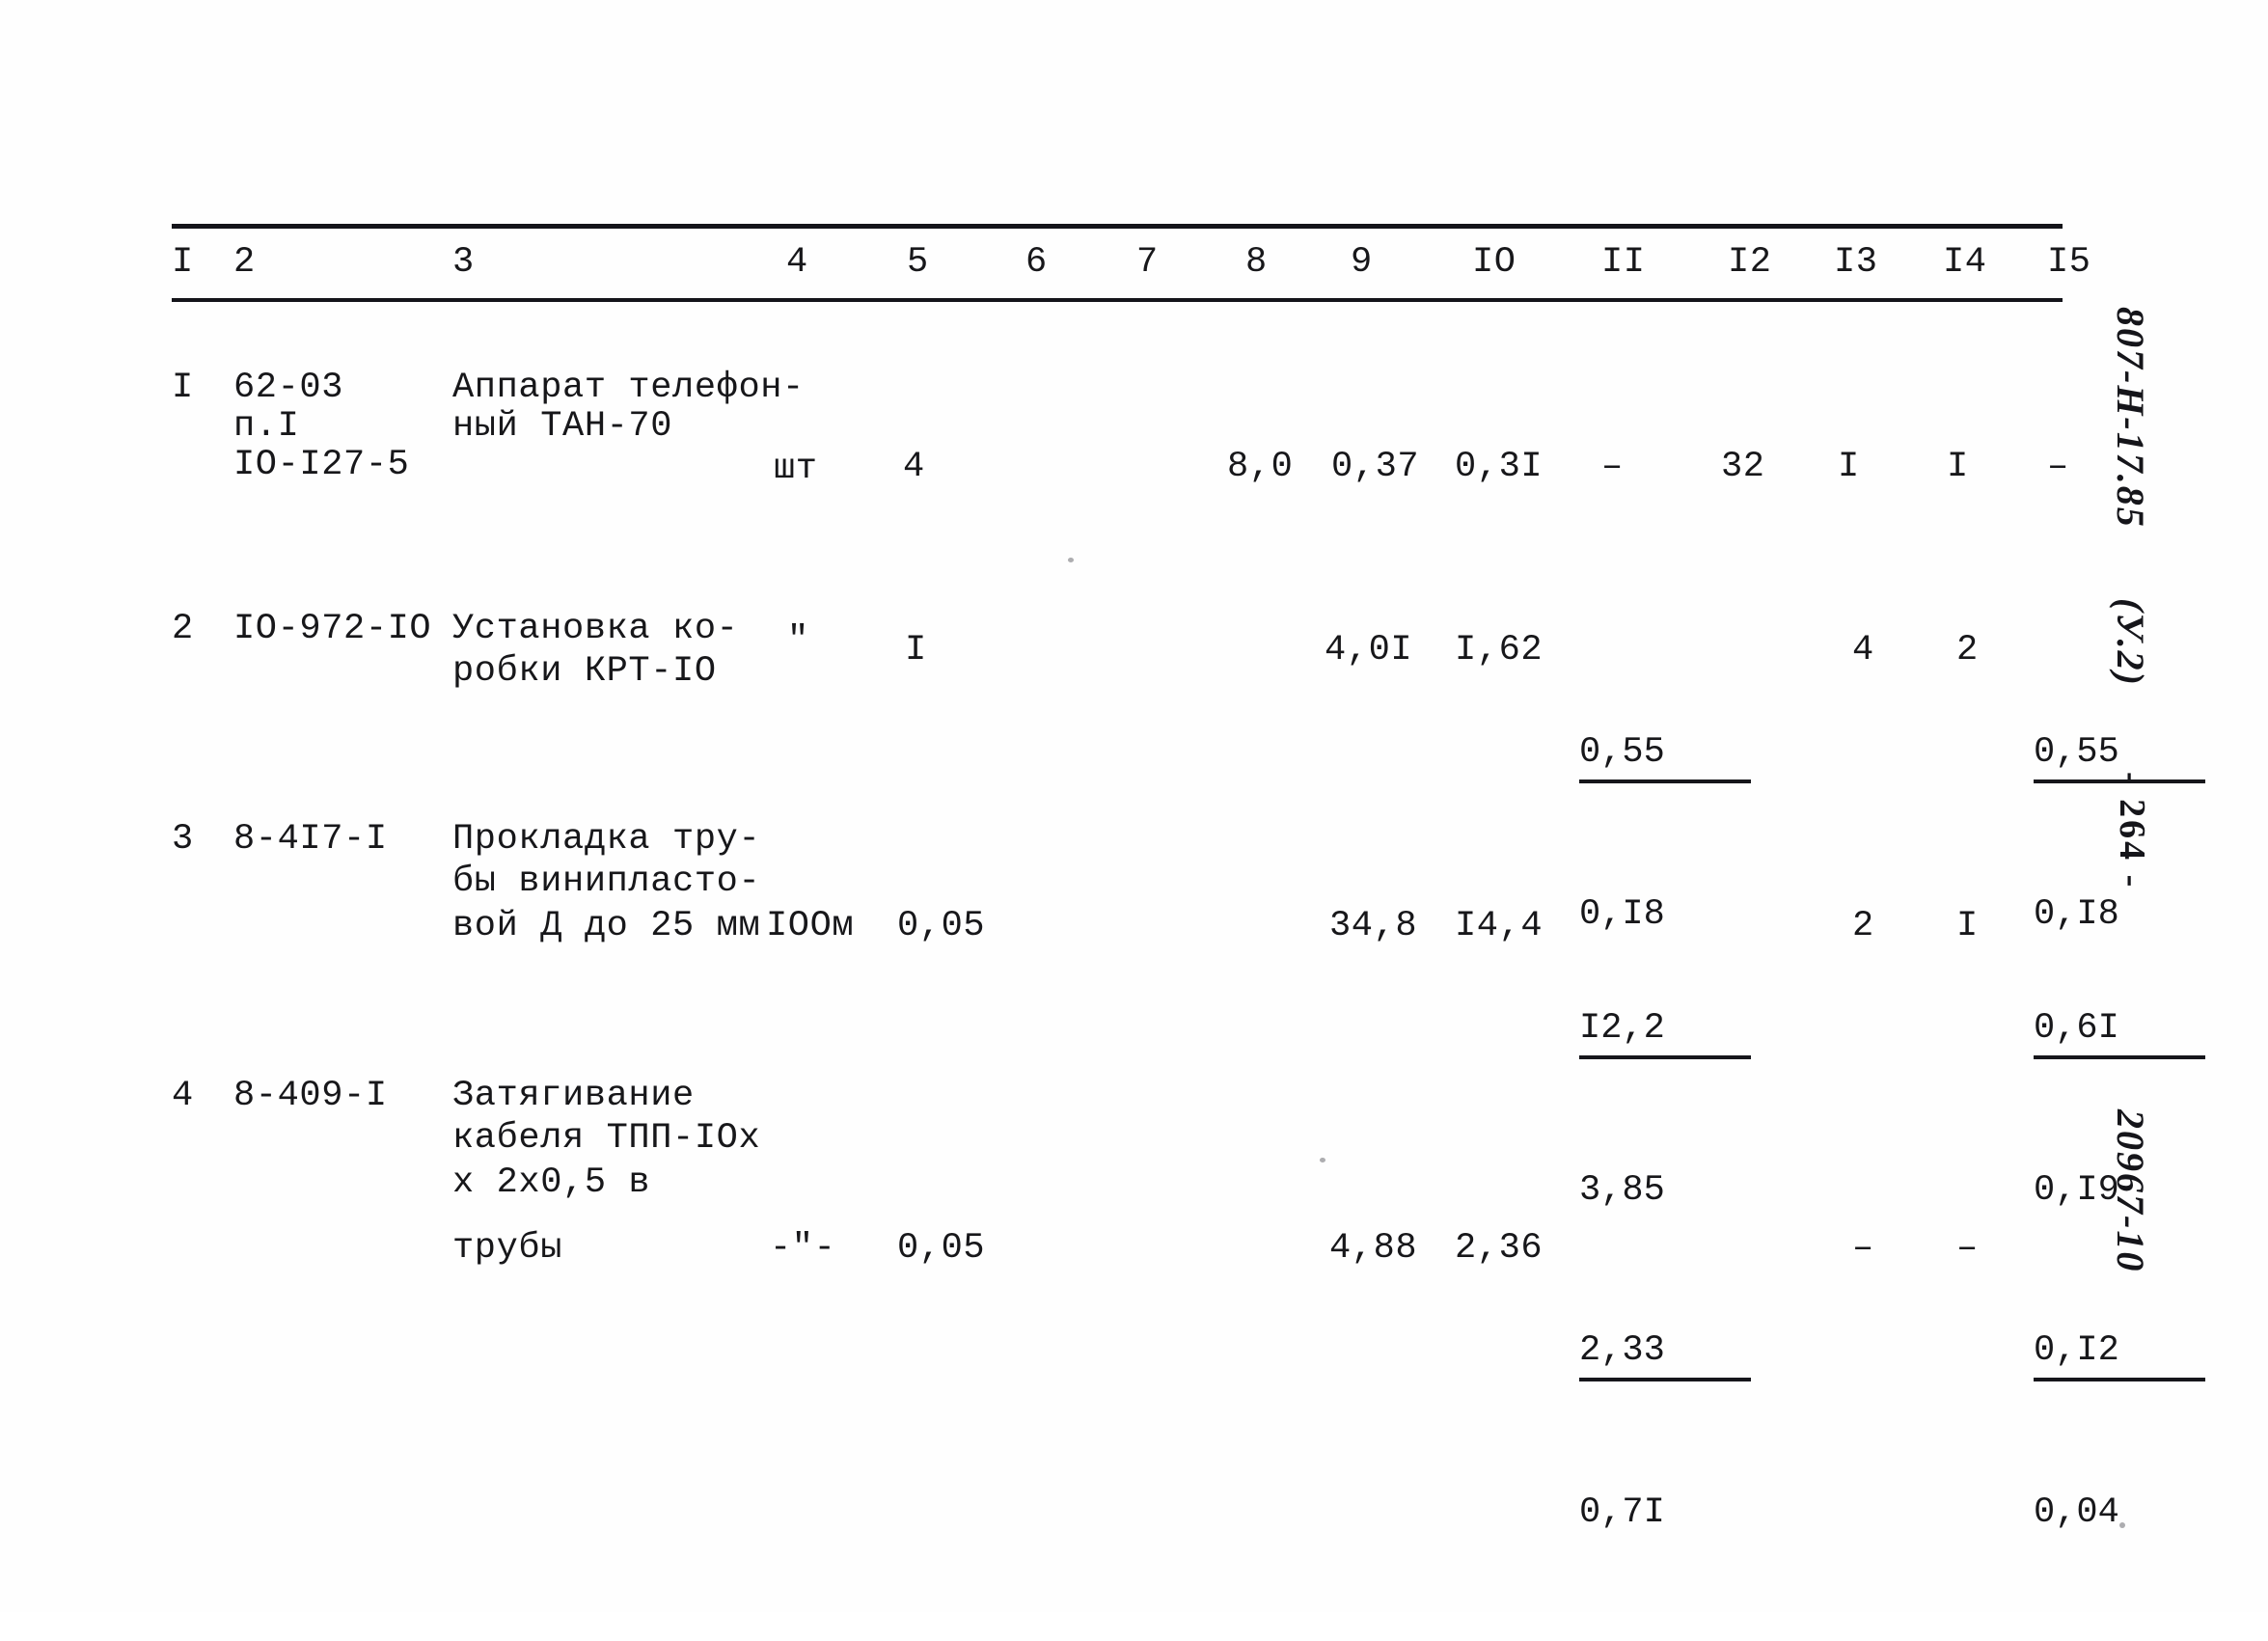 This screenshot has width=2268, height=1641. What do you see at coordinates (2131, 418) in the screenshot?
I see `margin-stamp-code: 807-Н-17.85` at bounding box center [2131, 418].